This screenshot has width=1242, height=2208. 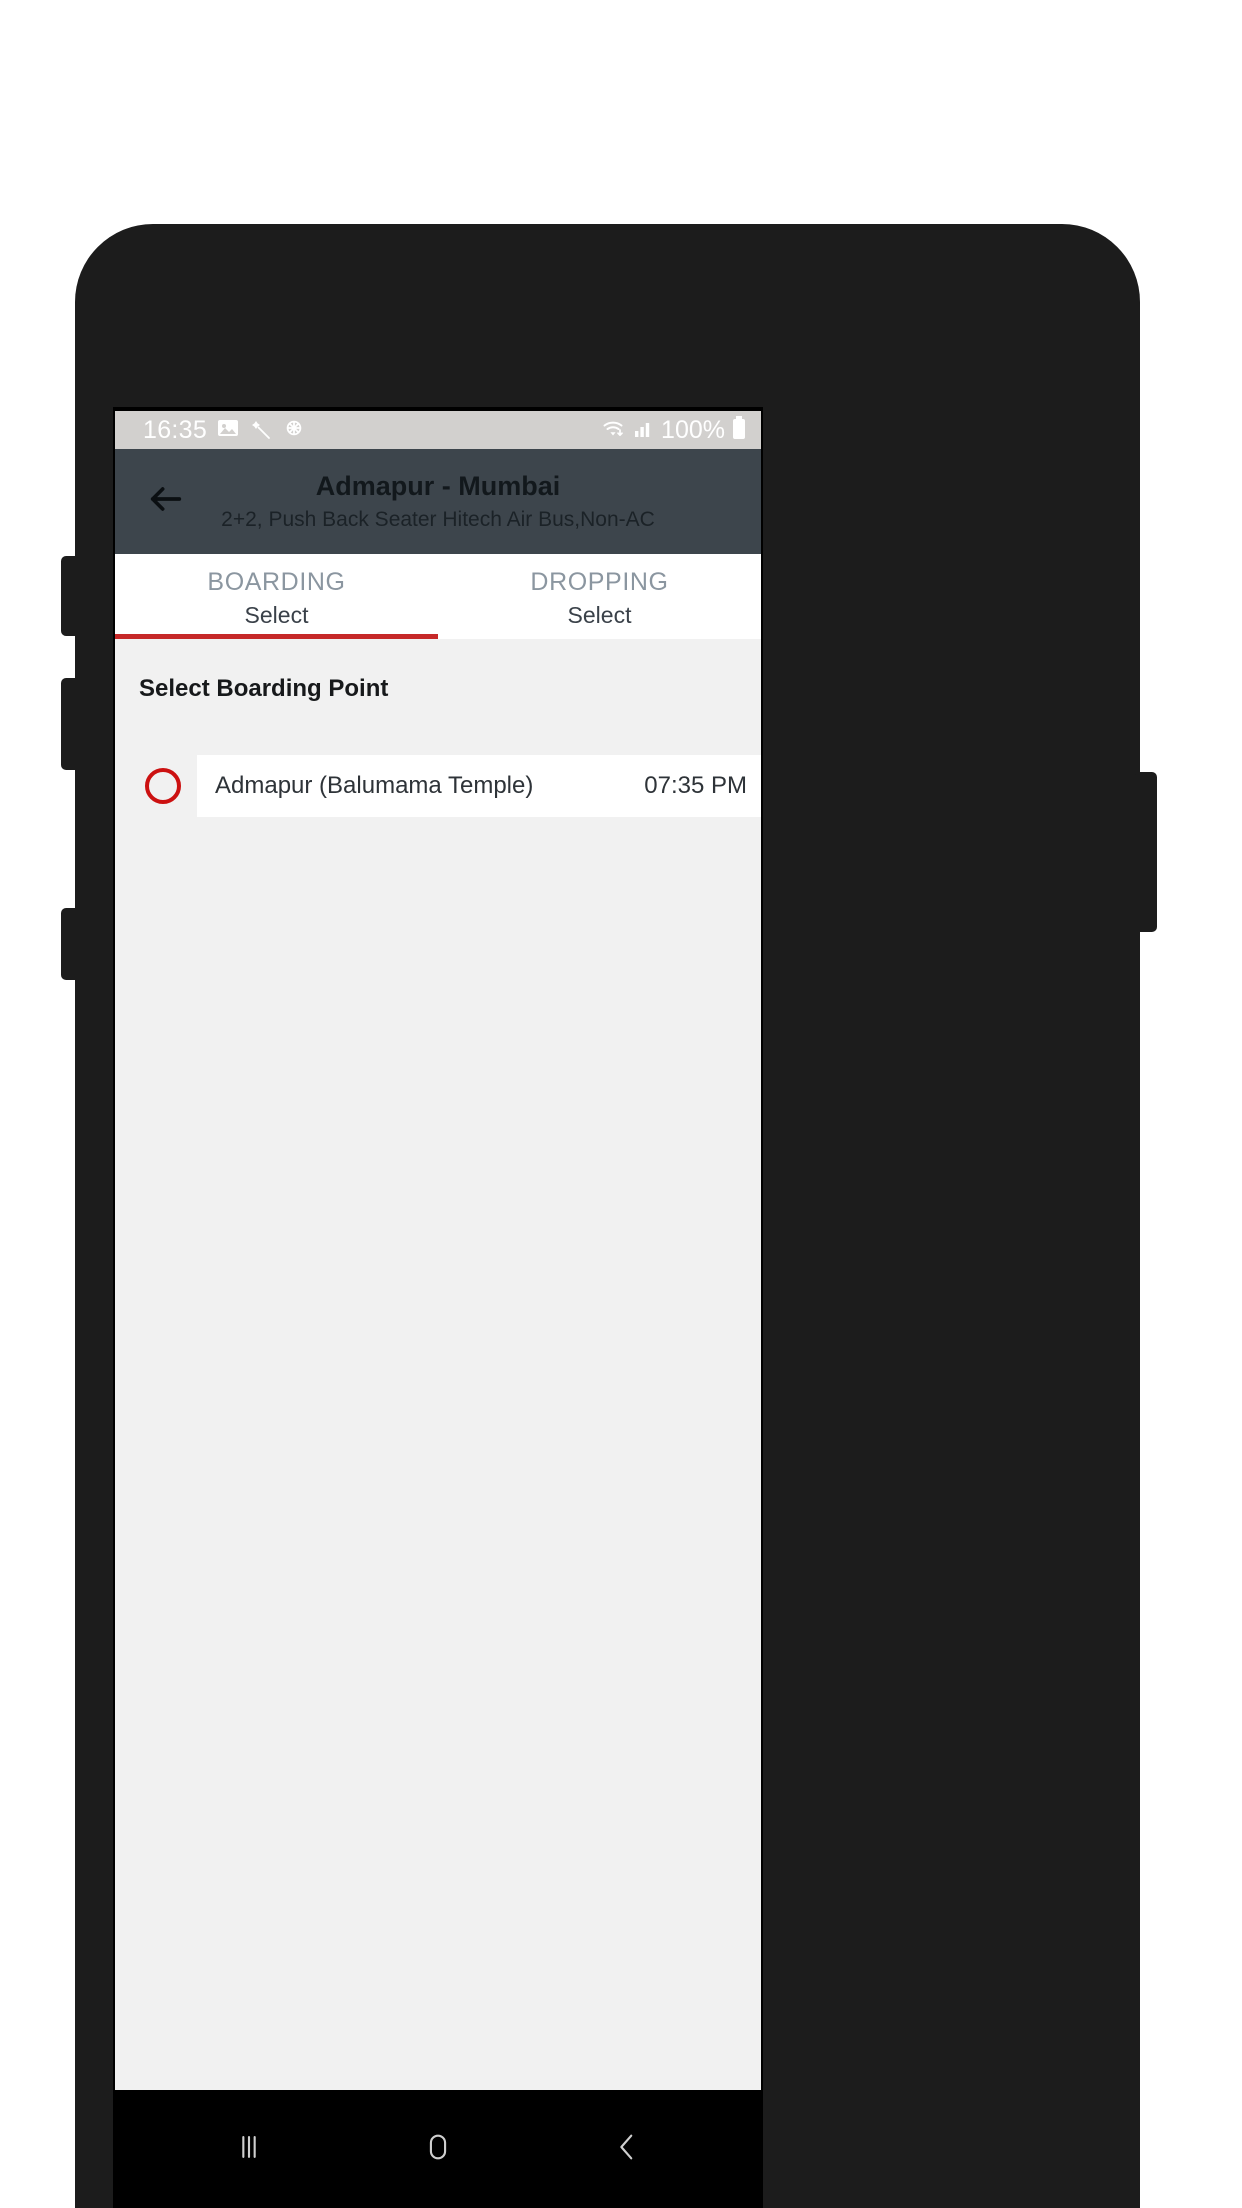 I want to click on home-key, so click(x=438, y=2149).